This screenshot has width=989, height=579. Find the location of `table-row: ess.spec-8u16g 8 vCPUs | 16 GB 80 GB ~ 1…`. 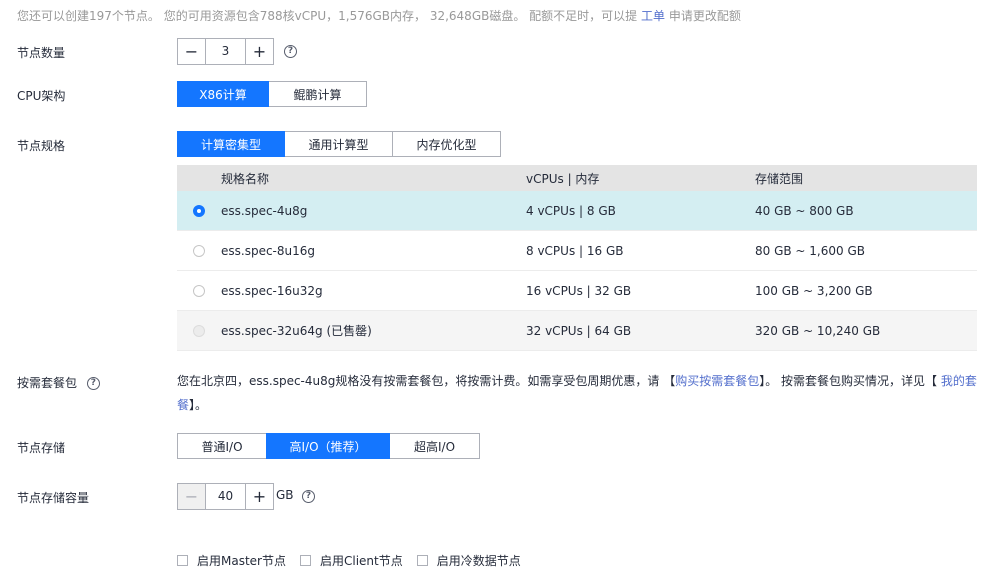

table-row: ess.spec-8u16g 8 vCPUs | 16 GB 80 GB ~ 1… is located at coordinates (577, 251).